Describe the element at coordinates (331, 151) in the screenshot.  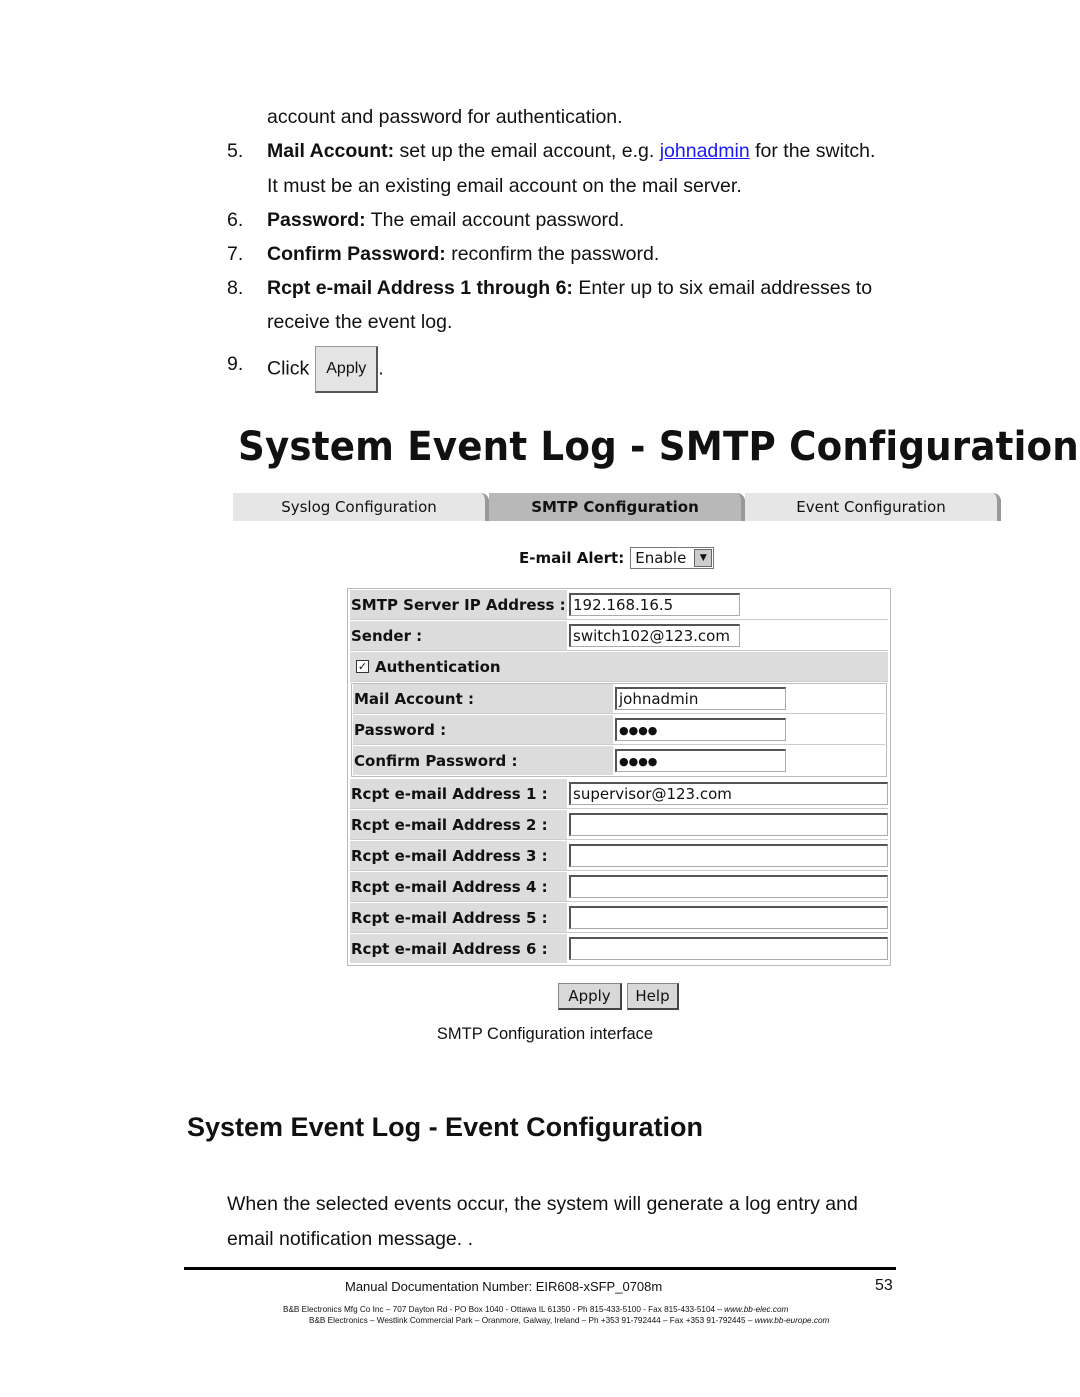
I see `term: Mail Account:` at that location.